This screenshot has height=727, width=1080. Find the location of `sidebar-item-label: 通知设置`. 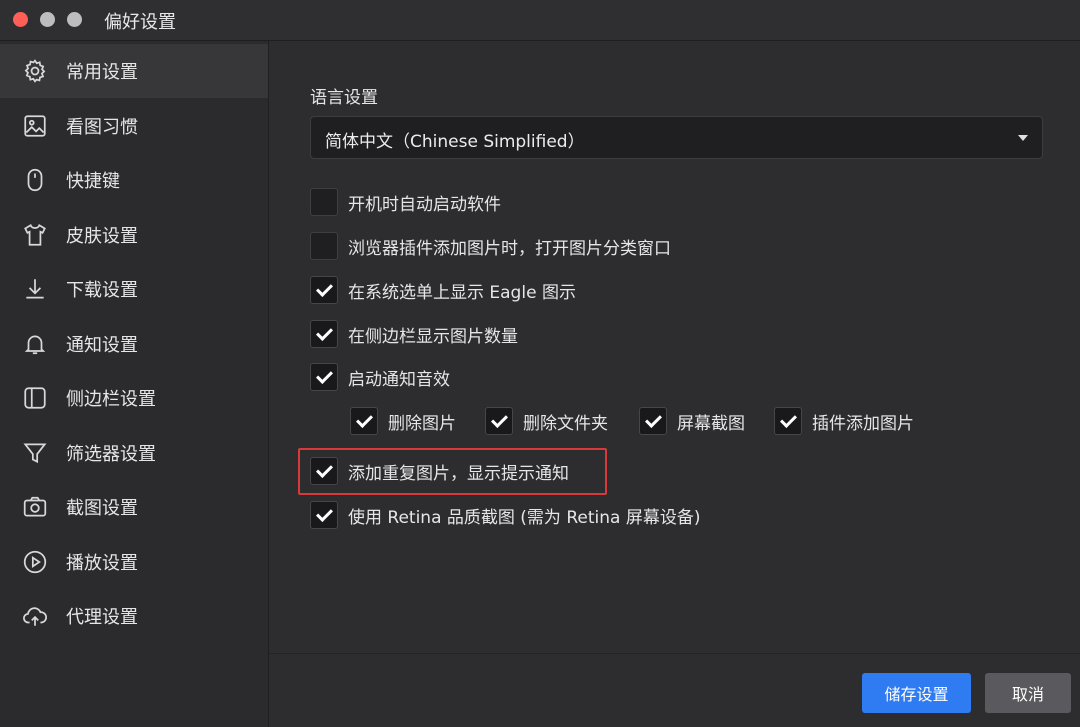

sidebar-item-label: 通知设置 is located at coordinates (102, 345).